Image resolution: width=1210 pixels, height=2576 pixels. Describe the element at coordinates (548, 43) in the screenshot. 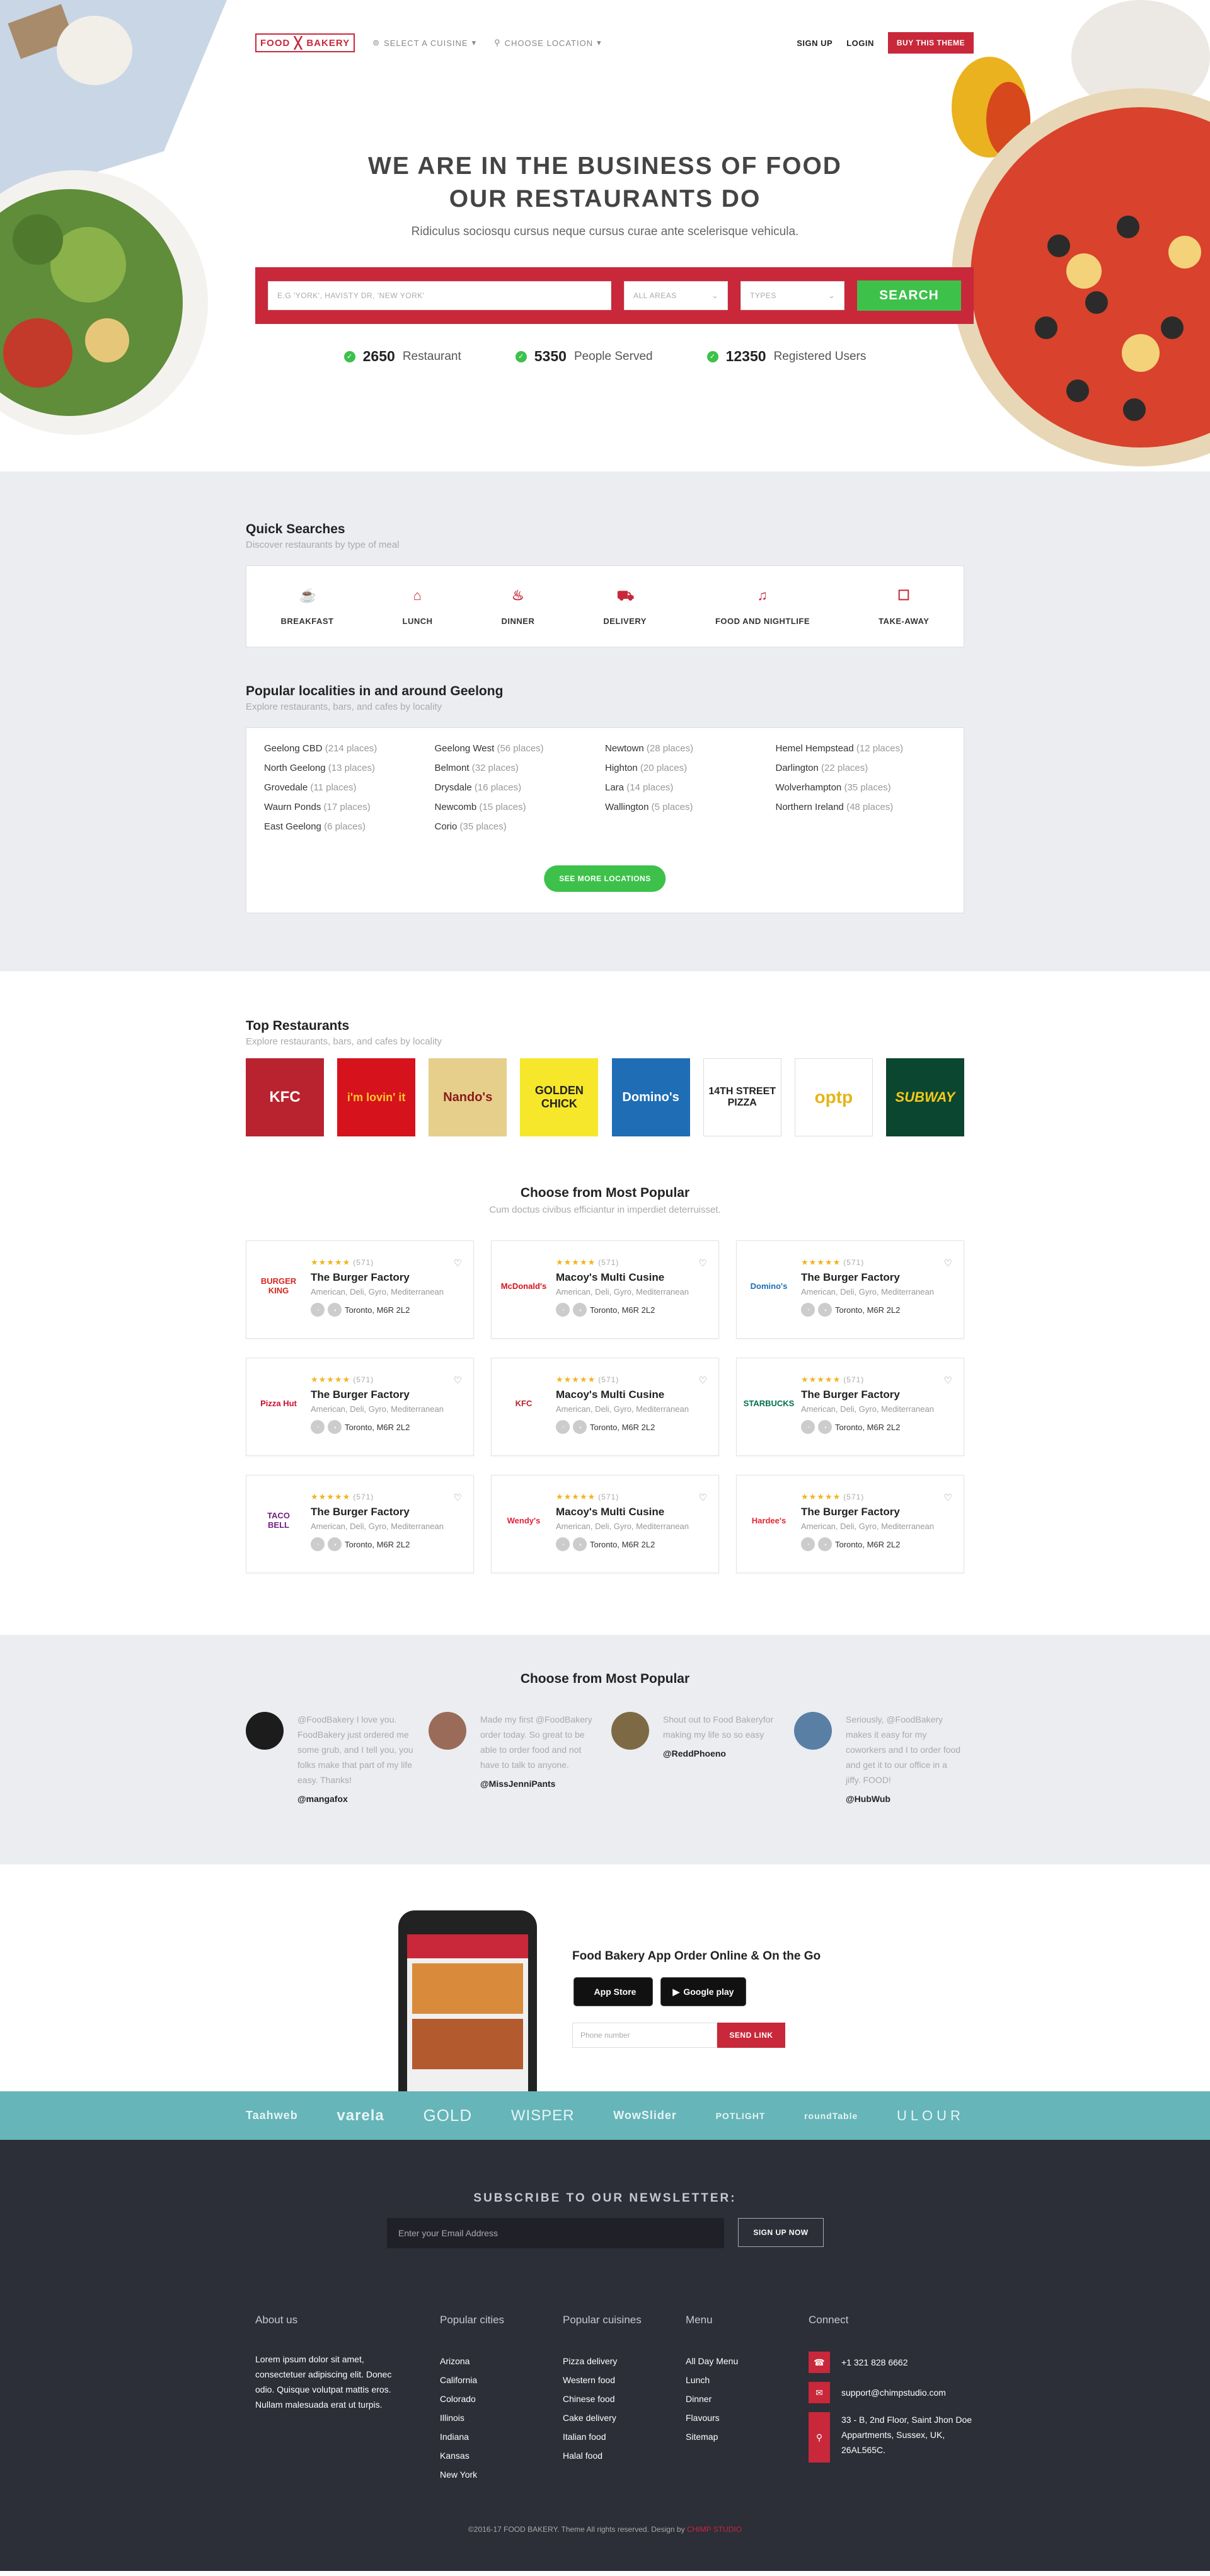

I see `choose-location-dropdown: ⚲ CHOOSE LOCATION ▾` at that location.